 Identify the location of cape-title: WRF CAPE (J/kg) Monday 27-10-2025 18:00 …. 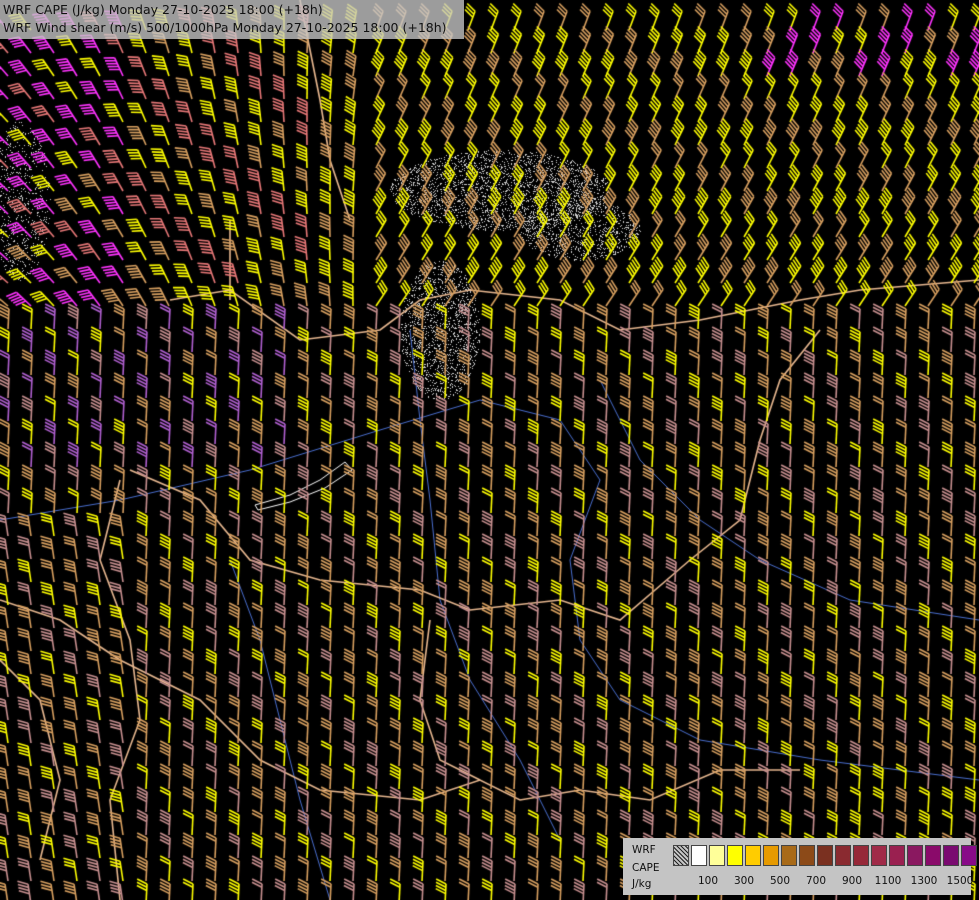
(163, 9).